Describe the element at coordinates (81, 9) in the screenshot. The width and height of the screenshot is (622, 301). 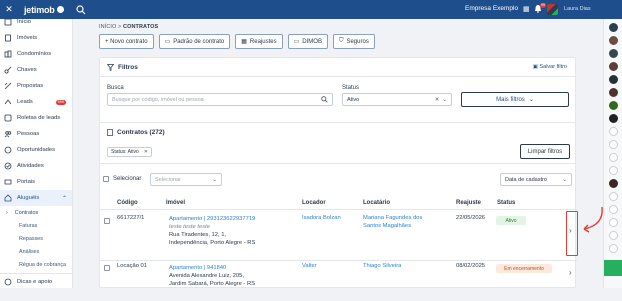
I see `search-icon` at that location.